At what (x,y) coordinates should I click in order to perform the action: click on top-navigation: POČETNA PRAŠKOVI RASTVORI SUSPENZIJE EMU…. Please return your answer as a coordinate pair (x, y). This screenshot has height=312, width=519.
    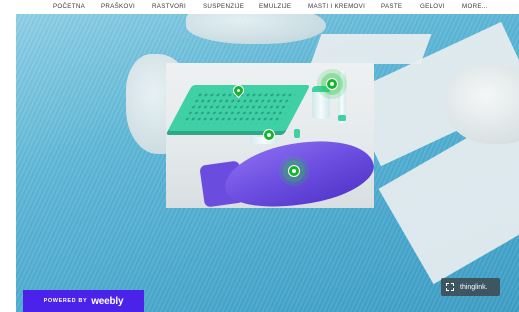
    Looking at the image, I should click on (259, 7).